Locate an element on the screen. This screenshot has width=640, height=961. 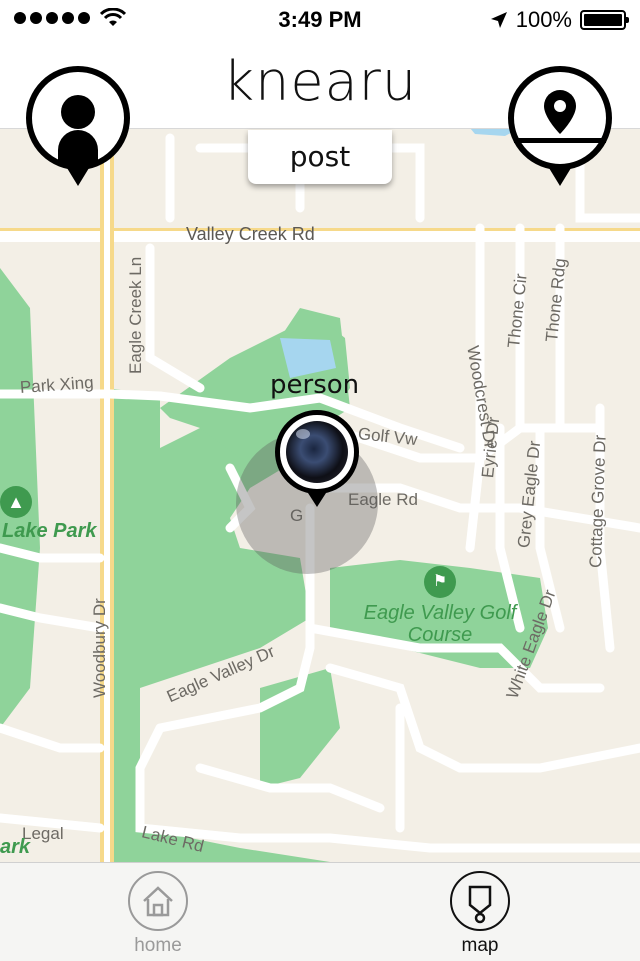
location-button is located at coordinates (560, 126).